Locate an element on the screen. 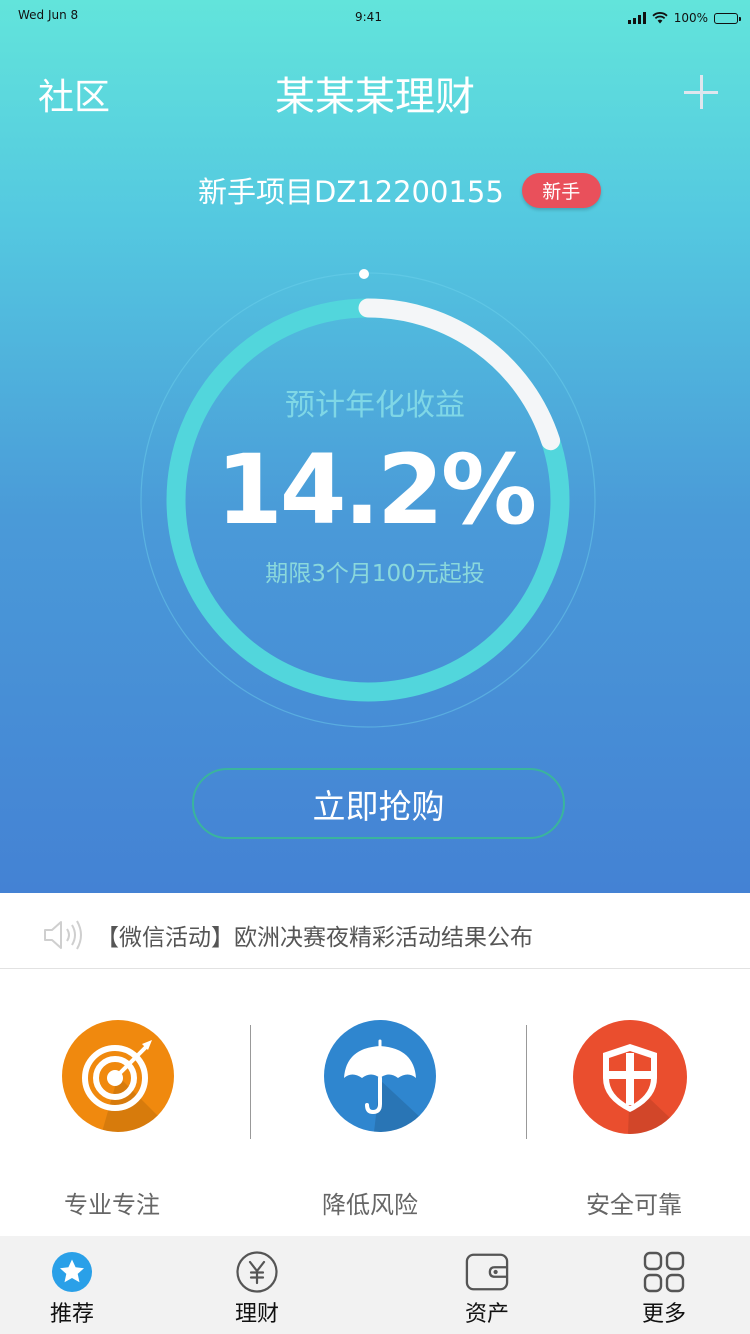  grid-icon is located at coordinates (664, 1272).